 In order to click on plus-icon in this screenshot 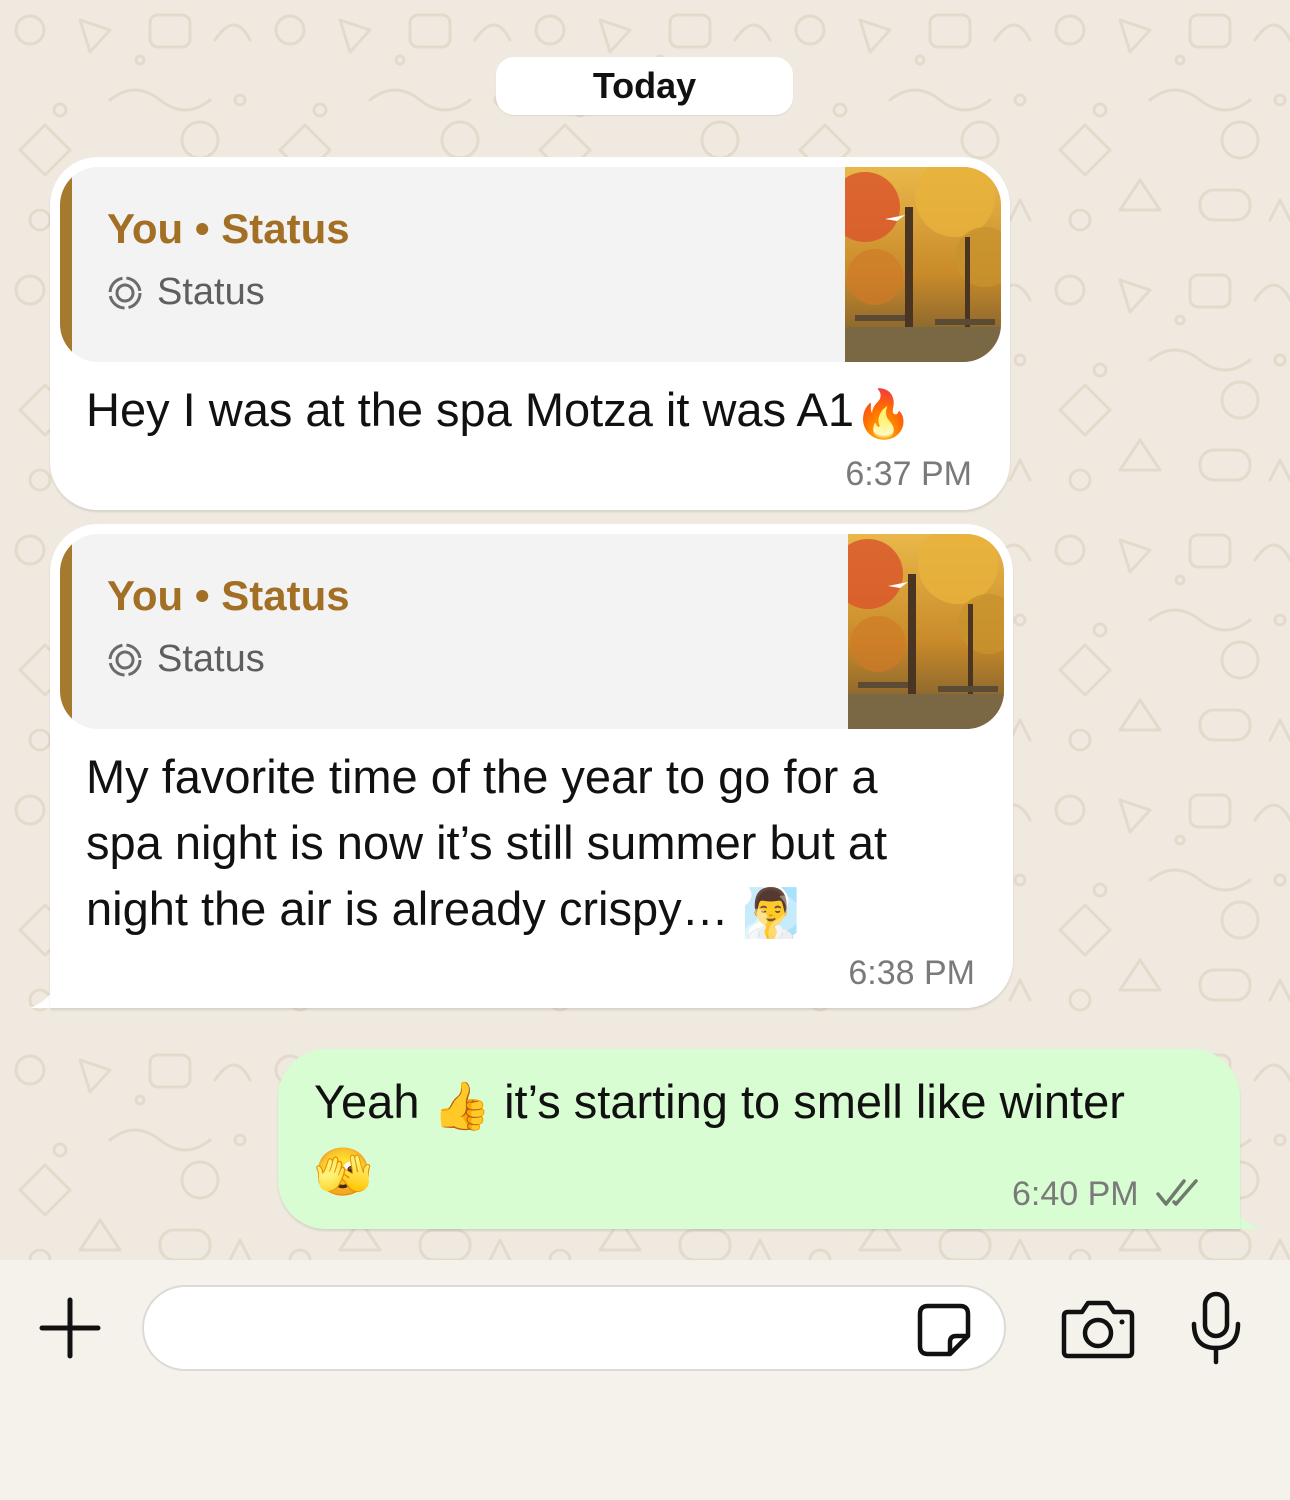, I will do `click(70, 1328)`.